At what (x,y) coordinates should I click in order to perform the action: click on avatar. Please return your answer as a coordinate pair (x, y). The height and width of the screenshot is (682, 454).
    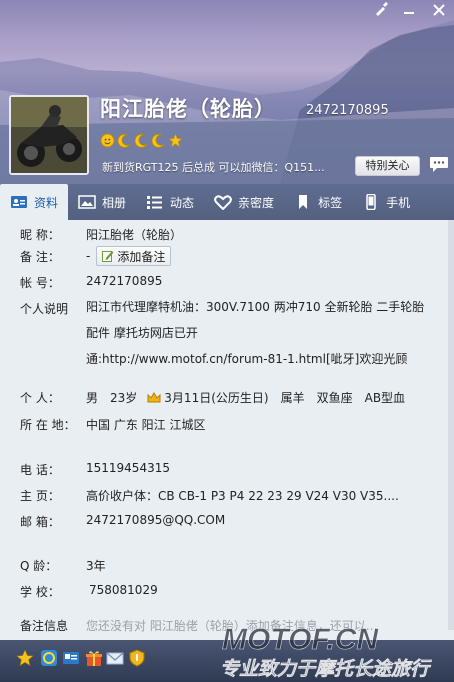
    Looking at the image, I should click on (49, 135).